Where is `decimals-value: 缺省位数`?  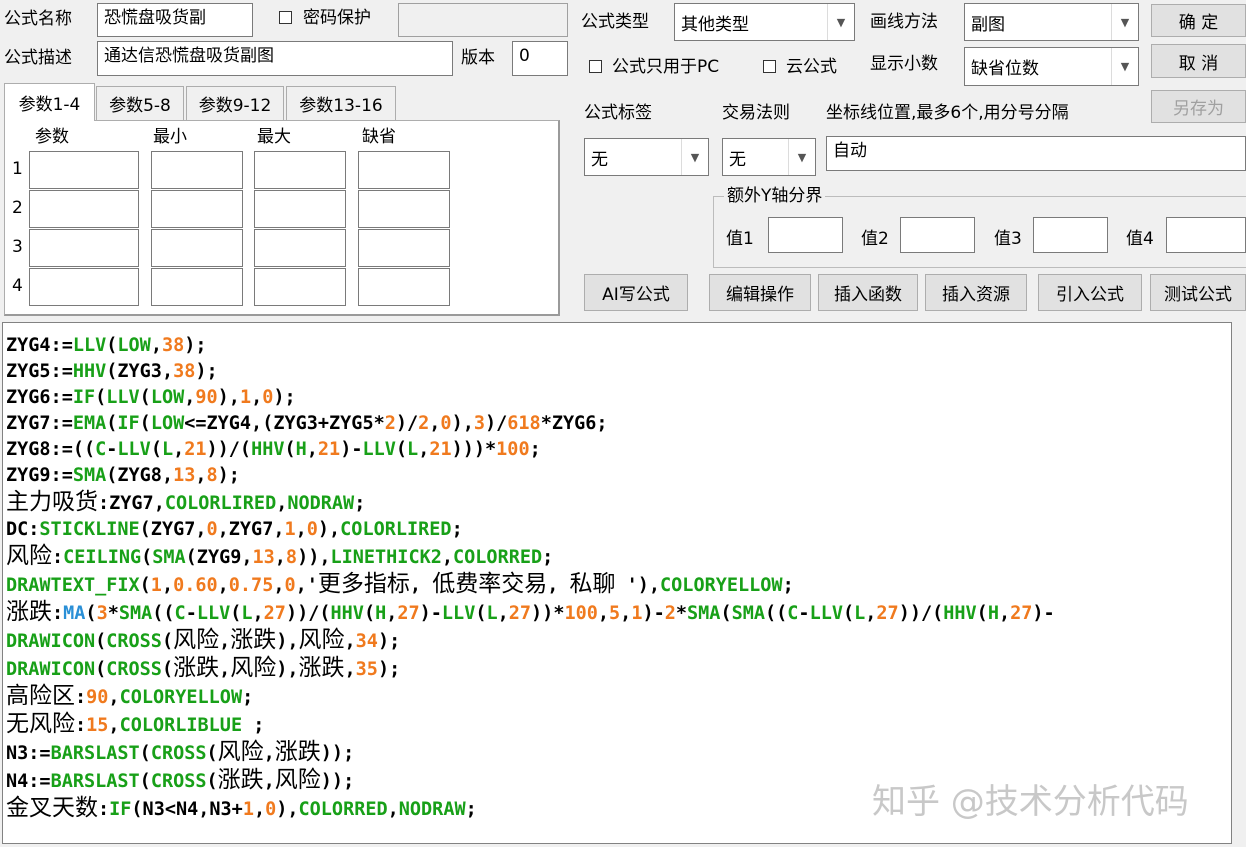
decimals-value: 缺省位数 is located at coordinates (1005, 69).